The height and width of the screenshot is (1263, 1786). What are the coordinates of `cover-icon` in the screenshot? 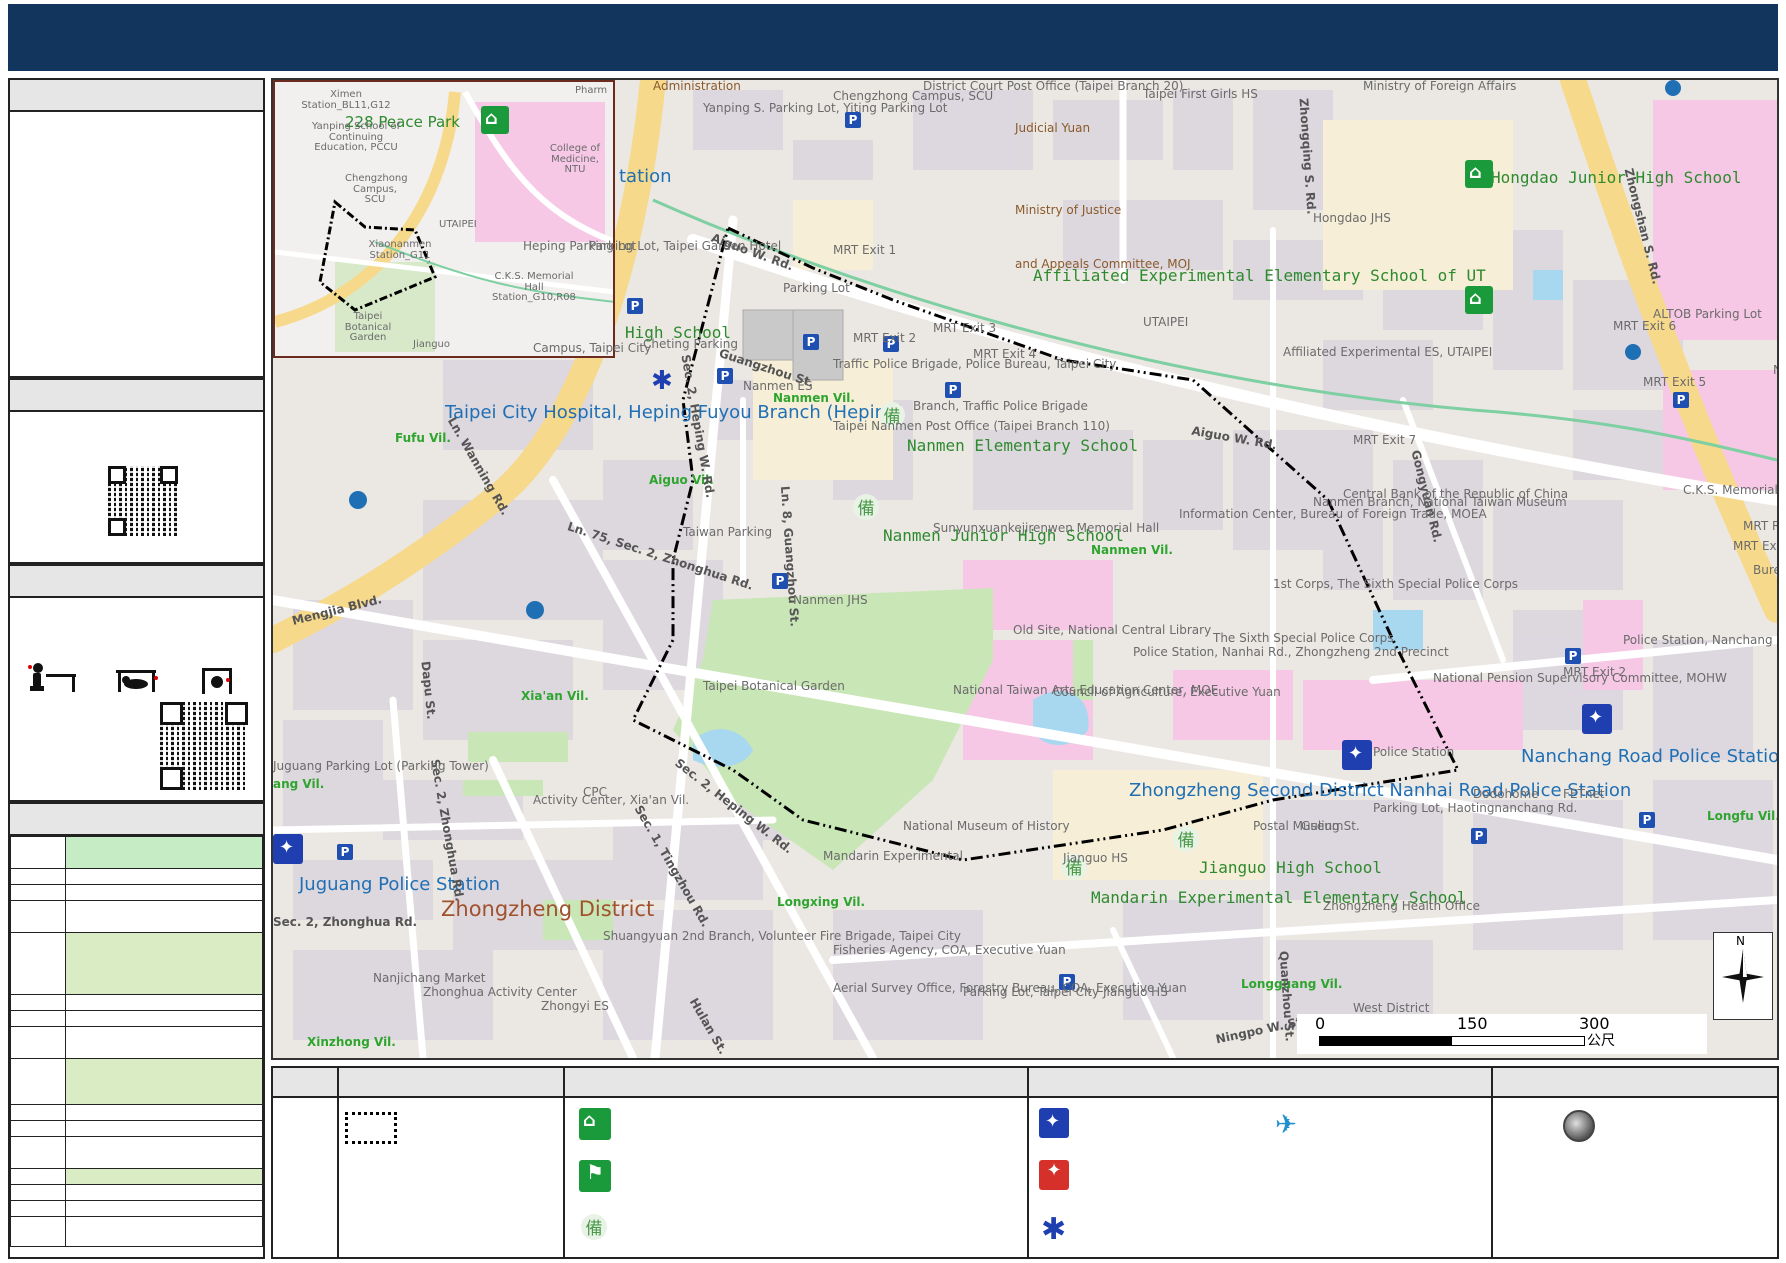 It's located at (137, 681).